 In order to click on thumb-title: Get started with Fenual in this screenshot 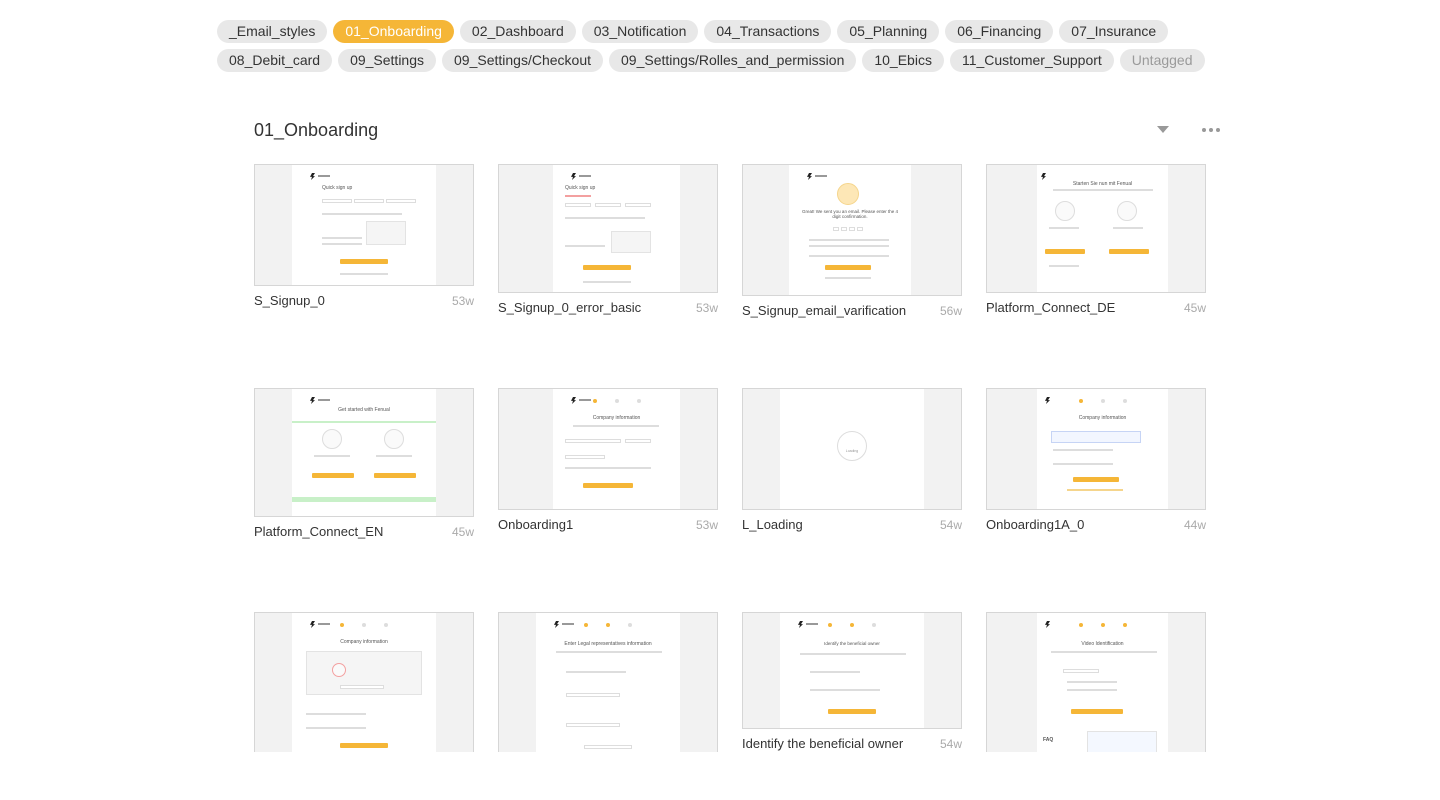, I will do `click(364, 410)`.